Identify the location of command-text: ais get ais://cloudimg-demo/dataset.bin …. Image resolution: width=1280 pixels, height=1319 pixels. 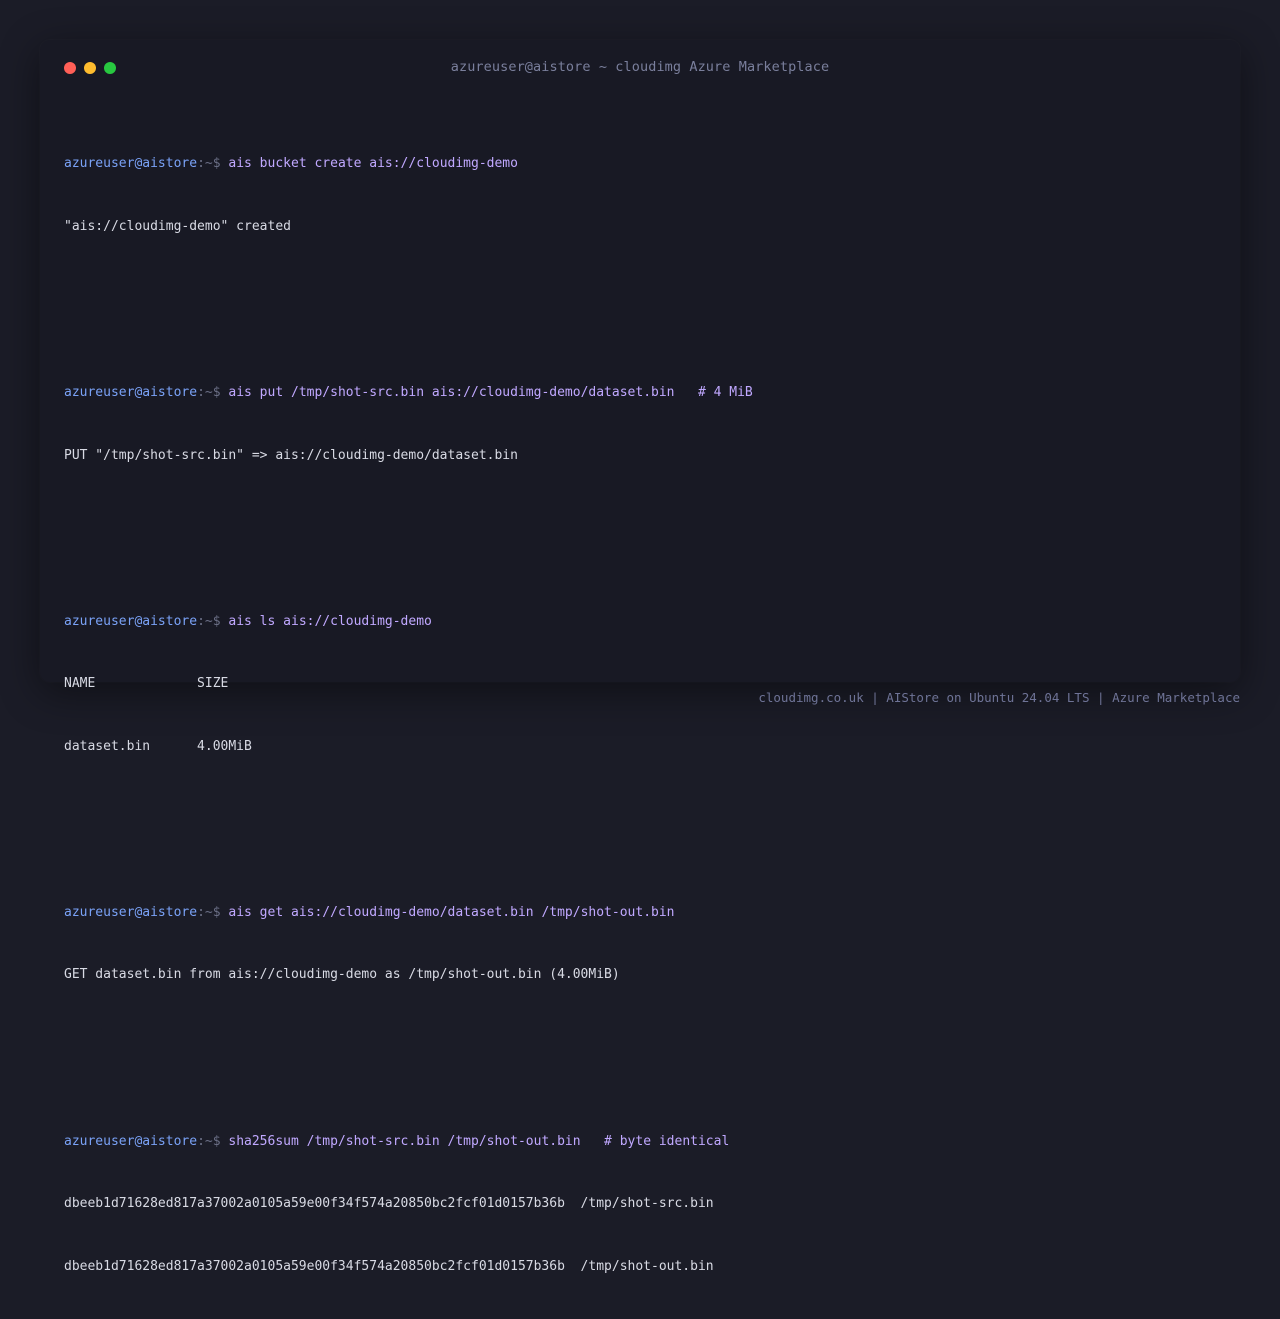
(451, 913).